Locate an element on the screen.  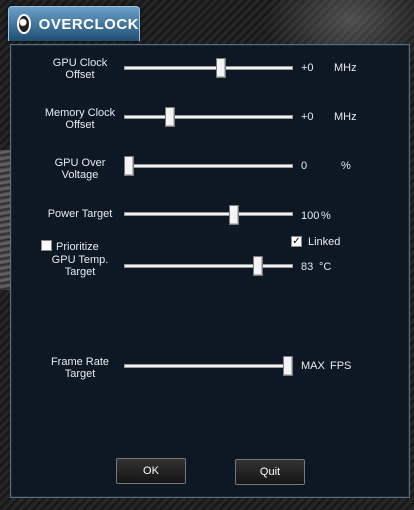
power-target-label: Power Target is located at coordinates (80, 214).